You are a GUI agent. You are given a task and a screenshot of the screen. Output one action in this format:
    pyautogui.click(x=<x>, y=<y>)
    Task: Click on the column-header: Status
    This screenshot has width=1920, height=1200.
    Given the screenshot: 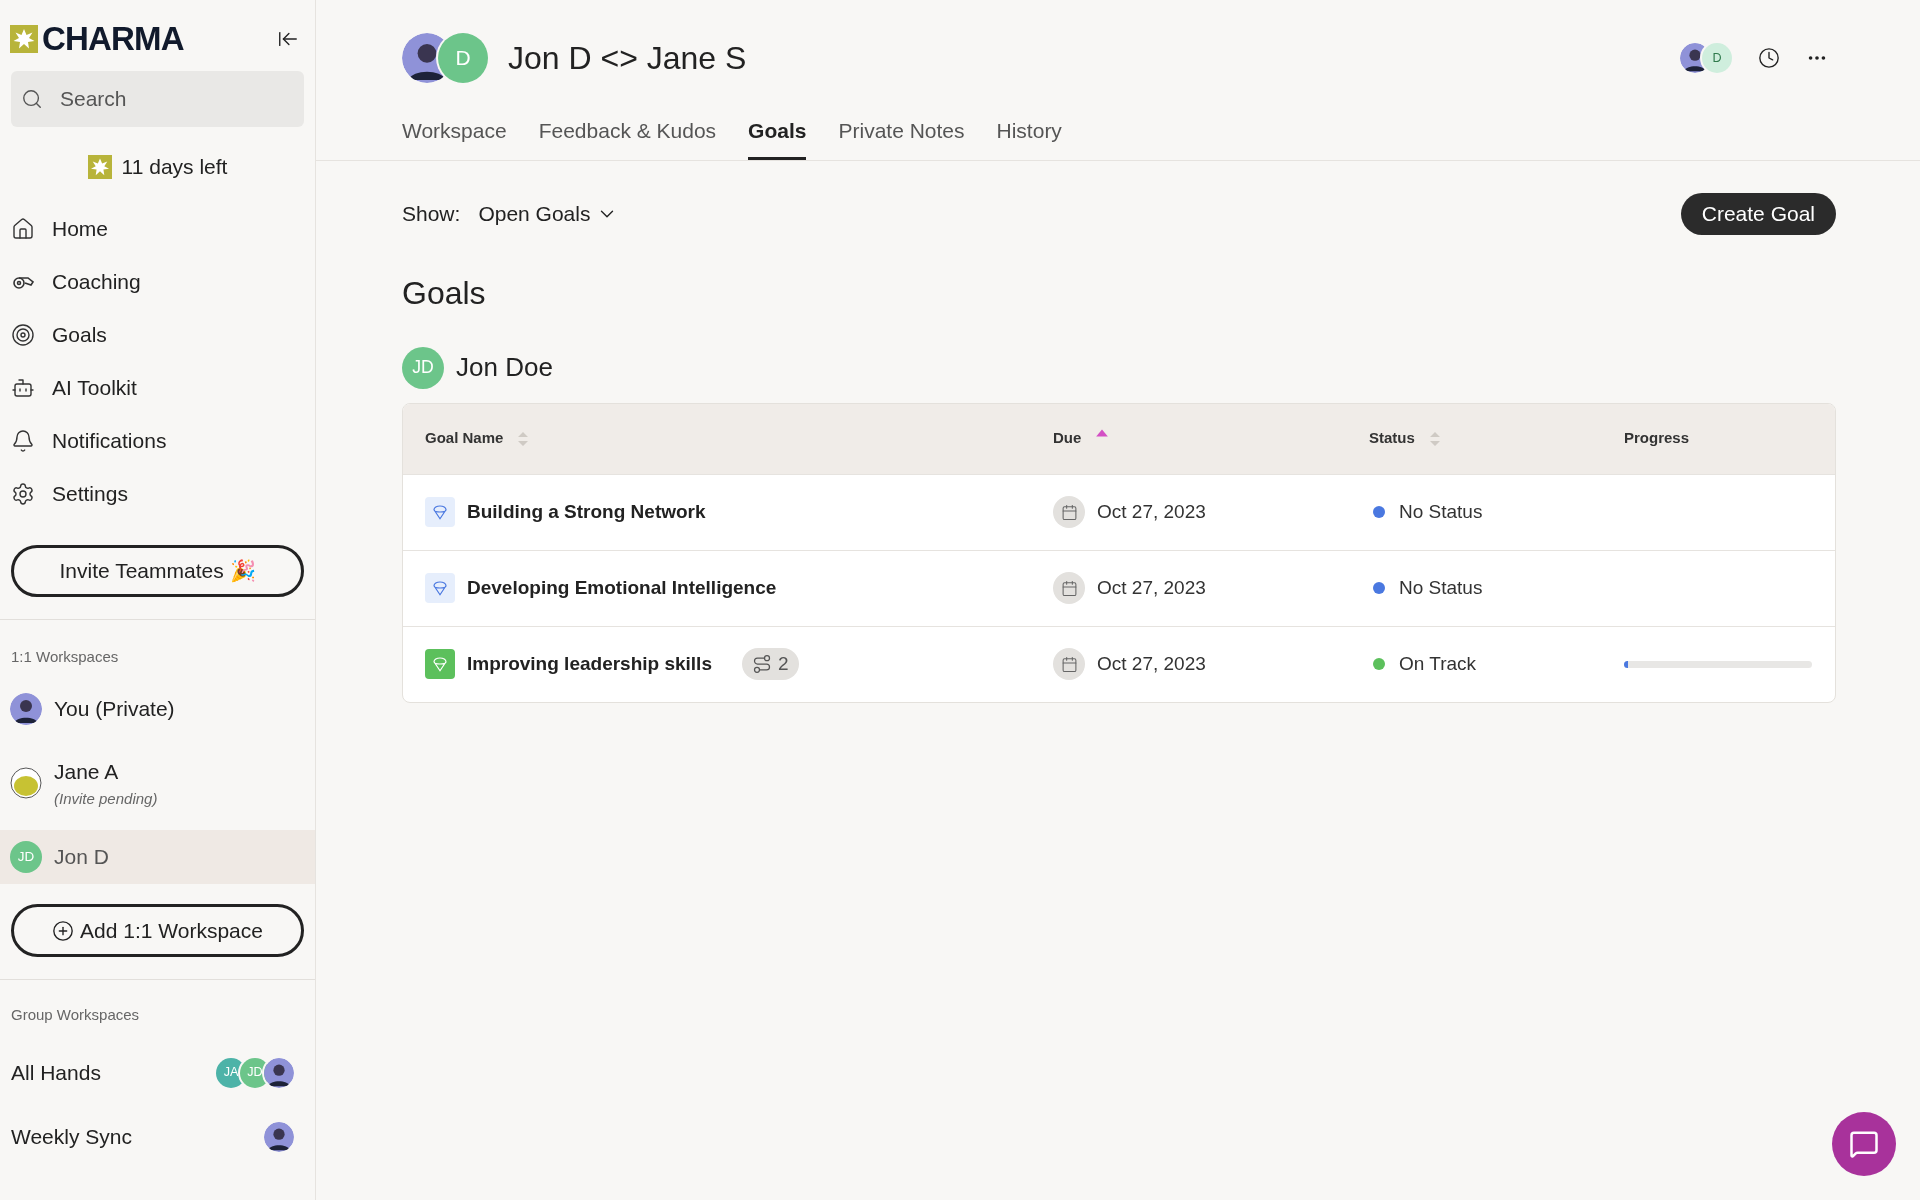 What is the action you would take?
    pyautogui.click(x=1392, y=438)
    